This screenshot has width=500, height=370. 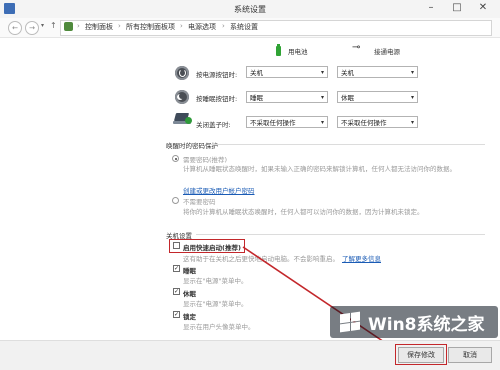 I want to click on cancel-button: 取消, so click(x=470, y=355).